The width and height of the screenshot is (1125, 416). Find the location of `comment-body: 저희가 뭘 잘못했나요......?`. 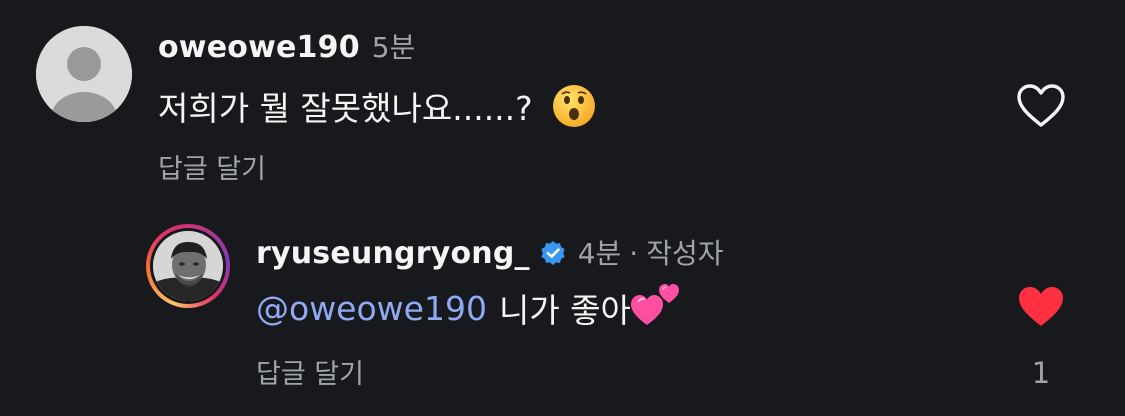

comment-body: 저희가 뭘 잘못했나요......? is located at coordinates (377, 106).